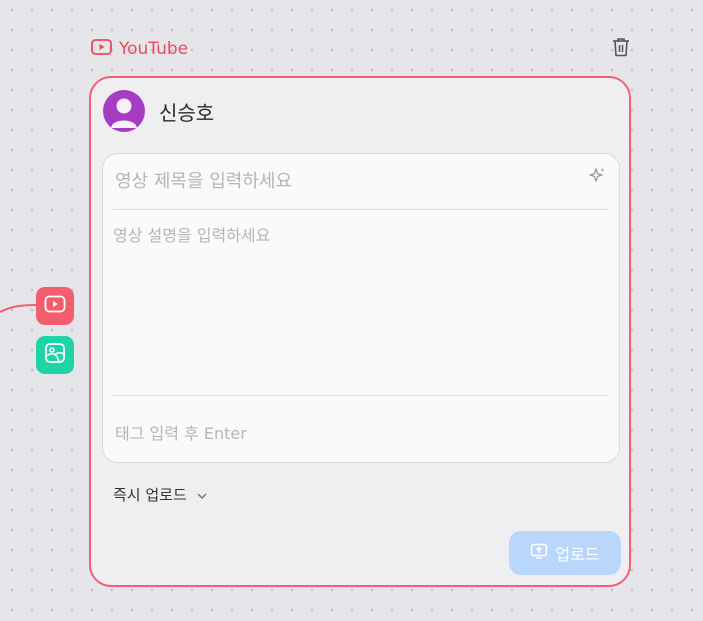 Image resolution: width=703 pixels, height=621 pixels. Describe the element at coordinates (187, 112) in the screenshot. I see `account-name: 신승호` at that location.